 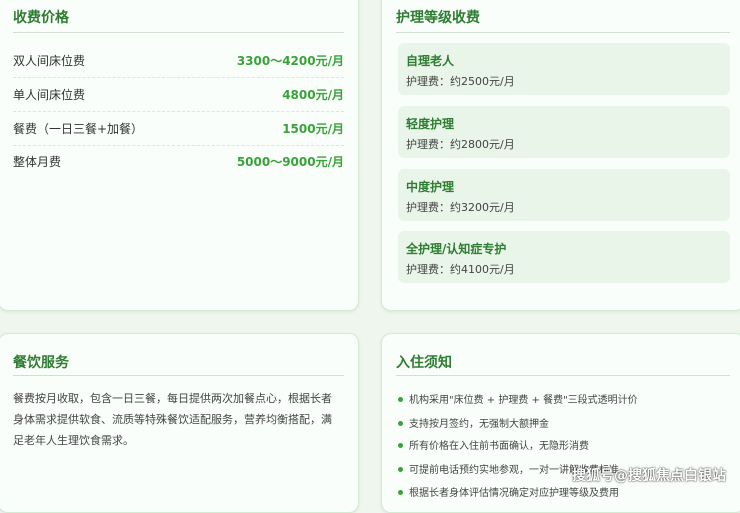 I want to click on care-level-fee: 护理费：约3200元/月, so click(x=460, y=207).